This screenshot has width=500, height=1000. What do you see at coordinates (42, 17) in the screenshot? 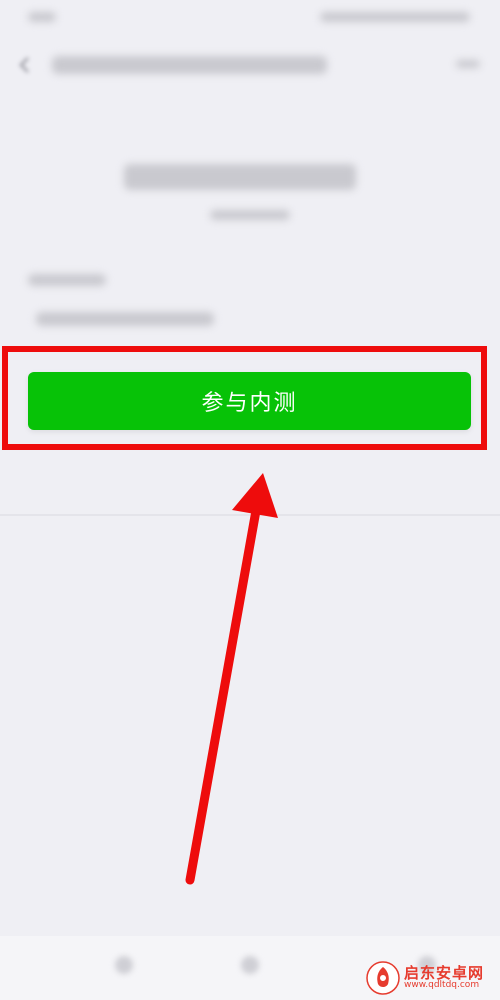
I see `status-time-blurred` at bounding box center [42, 17].